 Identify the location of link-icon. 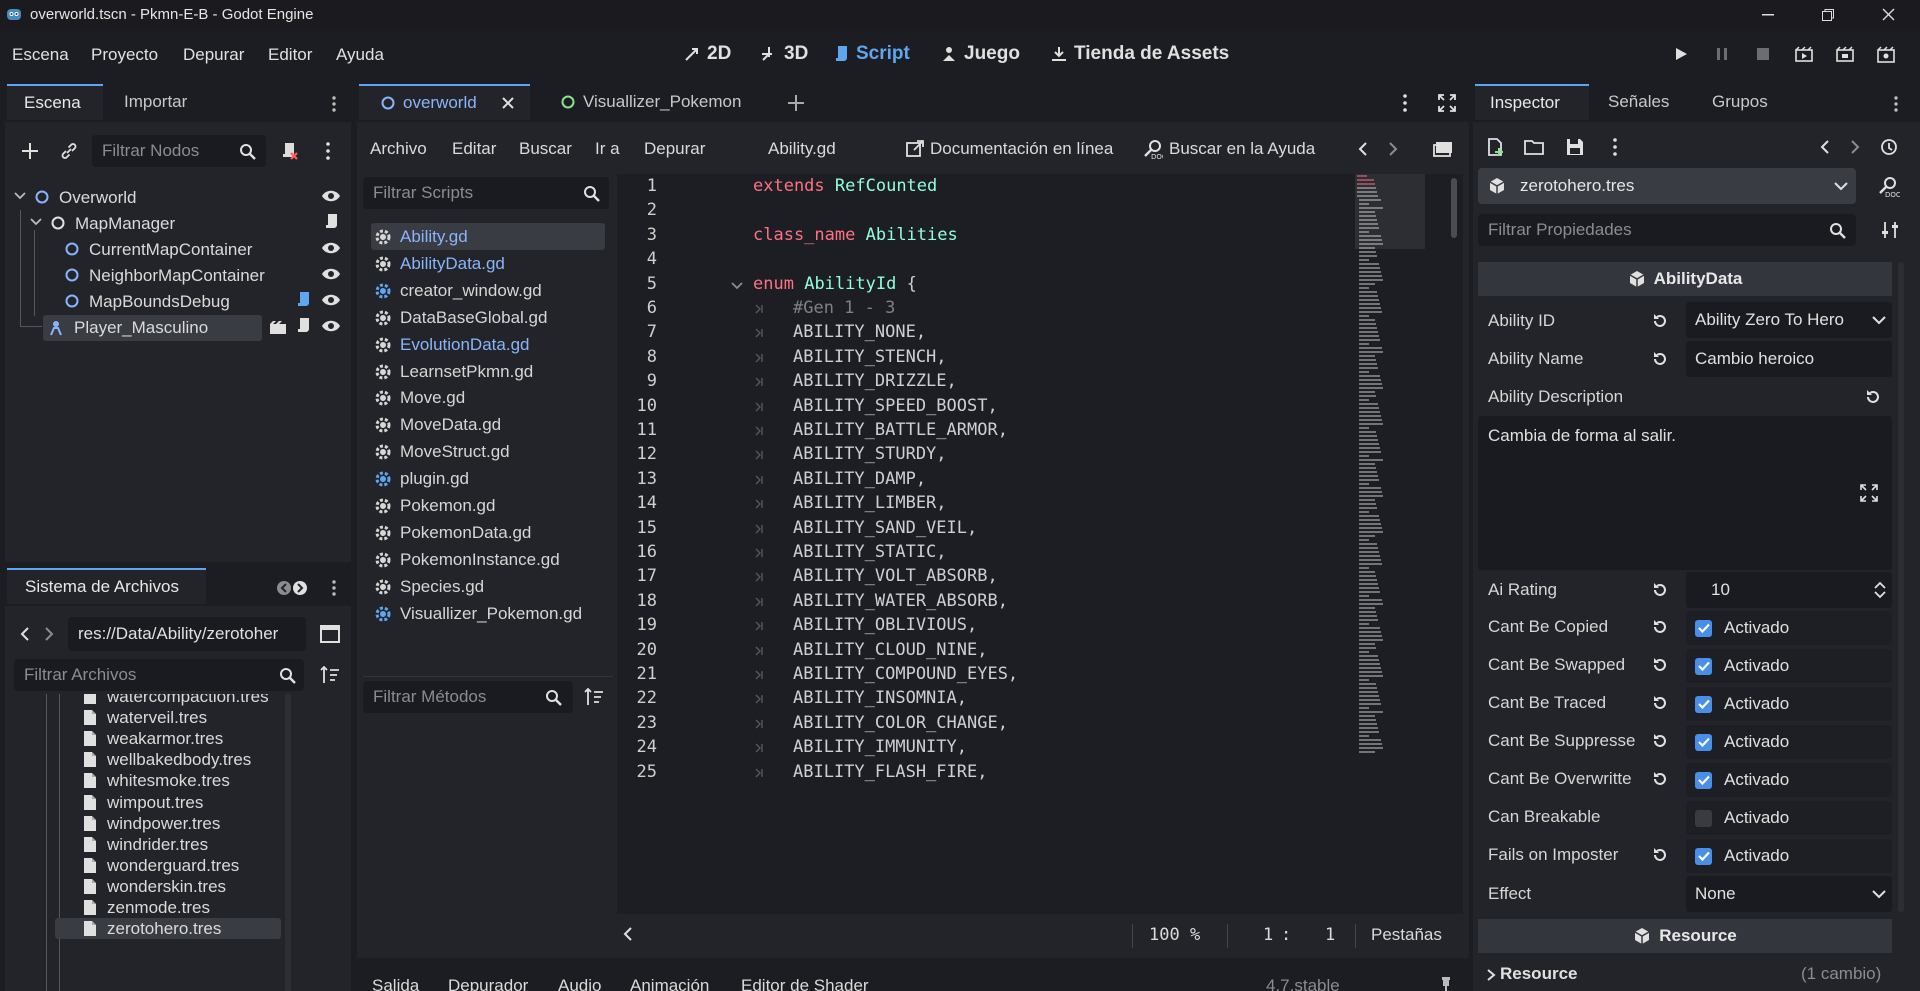
(69, 151).